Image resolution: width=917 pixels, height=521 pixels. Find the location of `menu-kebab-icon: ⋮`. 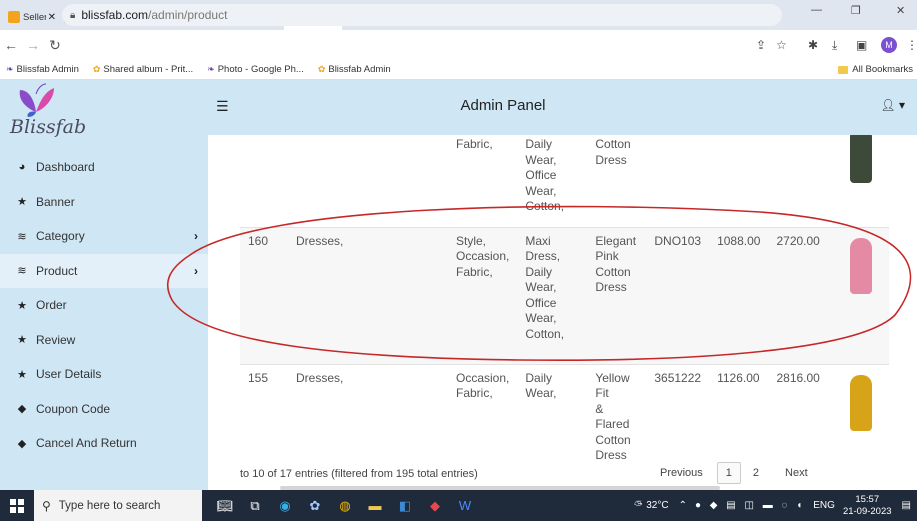

menu-kebab-icon: ⋮ is located at coordinates (911, 45).